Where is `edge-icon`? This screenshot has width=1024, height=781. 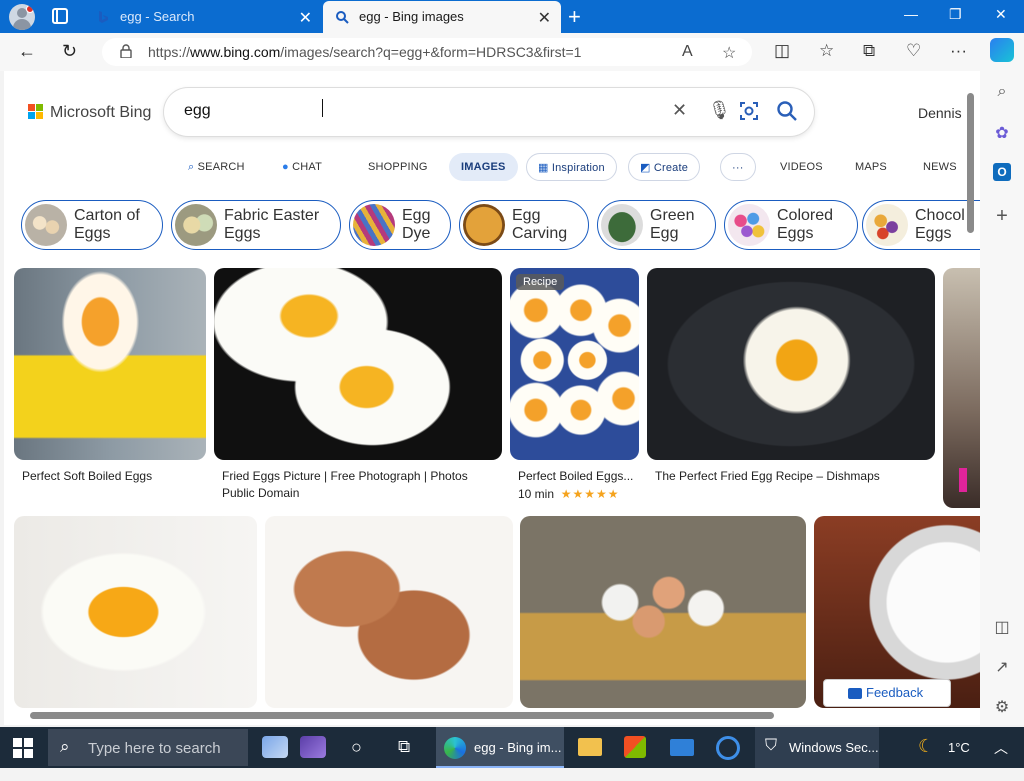
edge-icon is located at coordinates (455, 748).